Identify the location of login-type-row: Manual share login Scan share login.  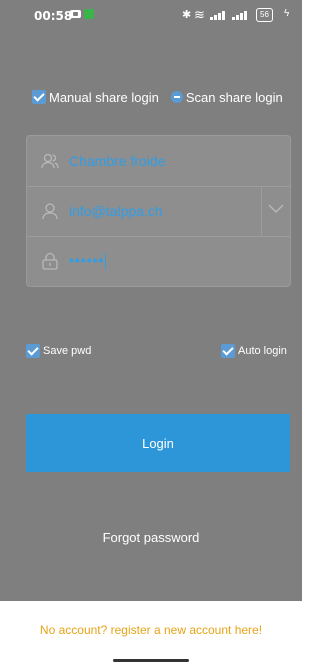
(157, 97).